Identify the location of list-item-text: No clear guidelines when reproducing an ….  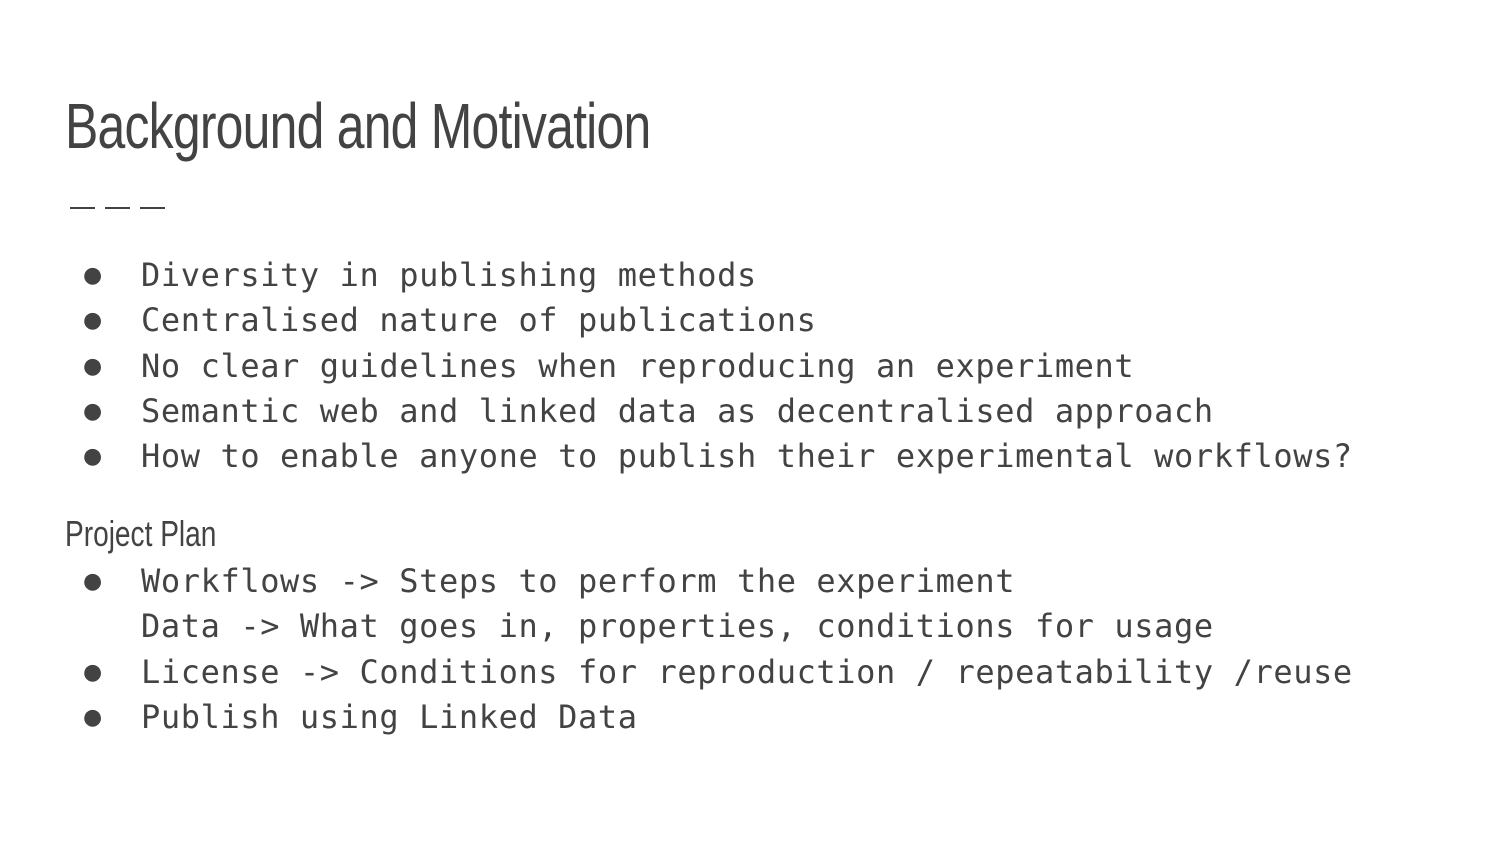
(638, 365).